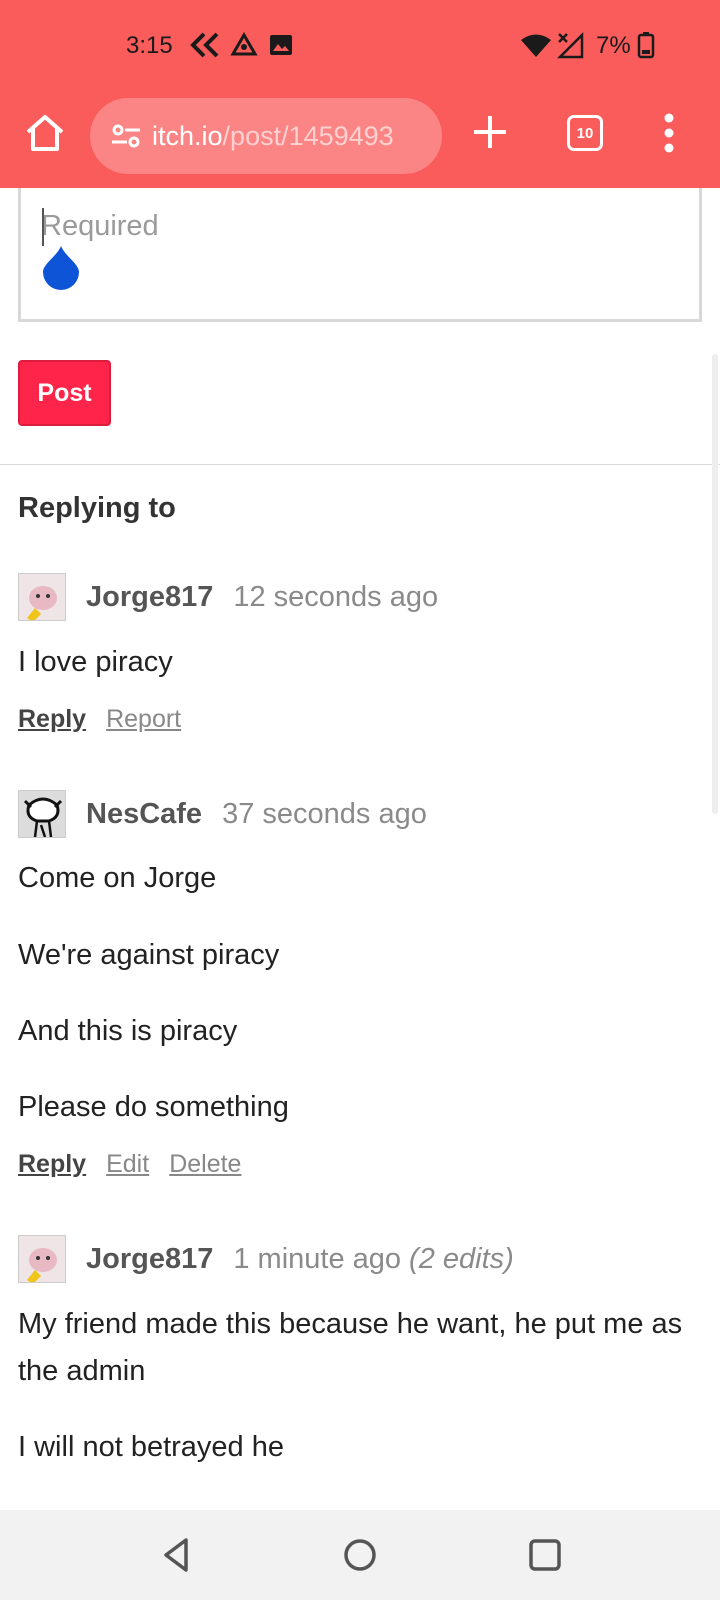 The height and width of the screenshot is (1600, 720). I want to click on edit-link: Edit, so click(127, 1164).